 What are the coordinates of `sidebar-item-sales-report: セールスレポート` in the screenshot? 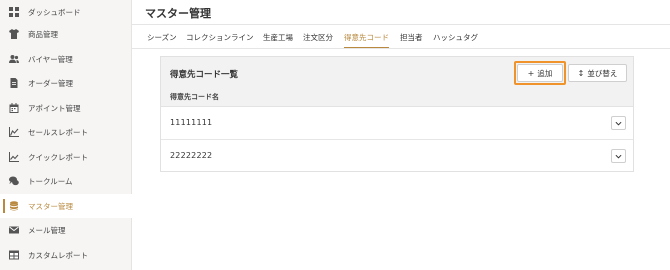 It's located at (66, 132).